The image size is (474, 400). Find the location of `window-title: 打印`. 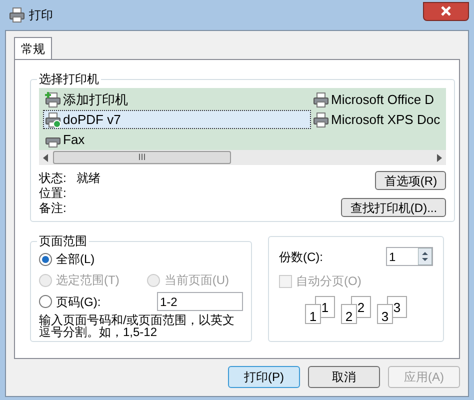

window-title: 打印 is located at coordinates (41, 15).